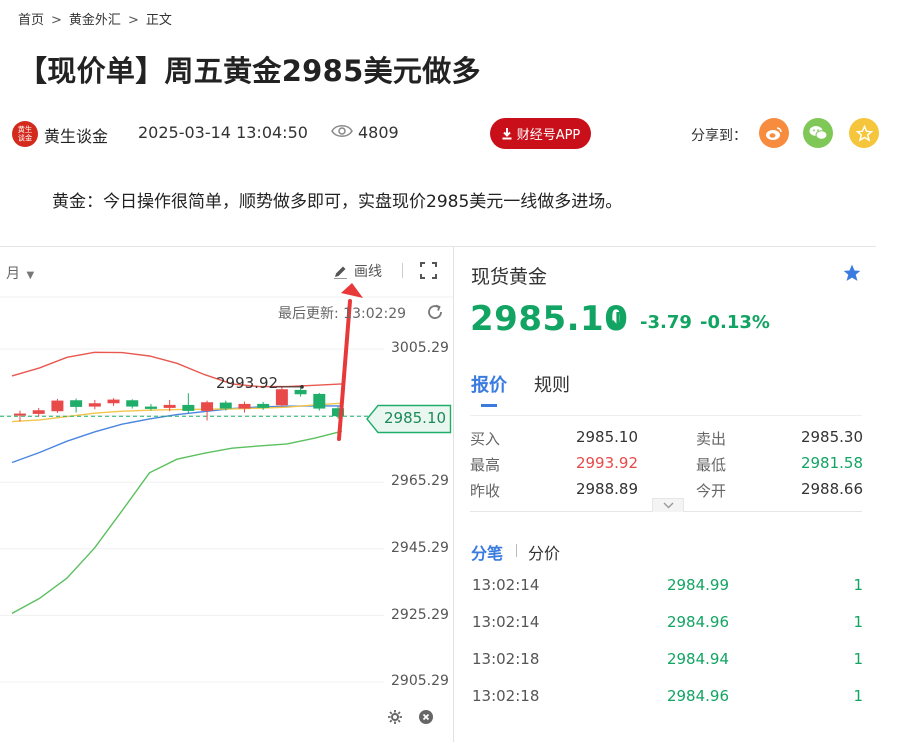 The image size is (904, 742). Describe the element at coordinates (487, 552) in the screenshot. I see `subtab-ticks: 分笔` at that location.